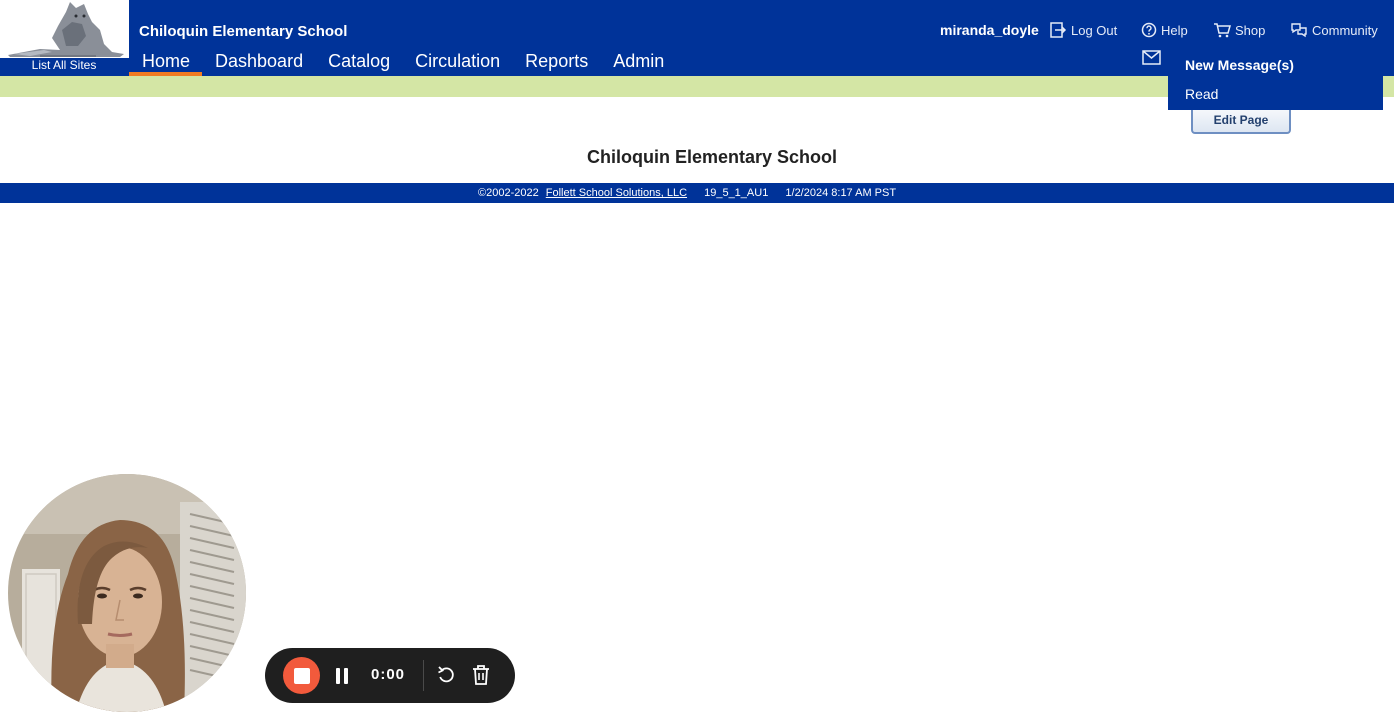  I want to click on footer-datetime: 1/2/2024 8:17 AM PST, so click(841, 193).